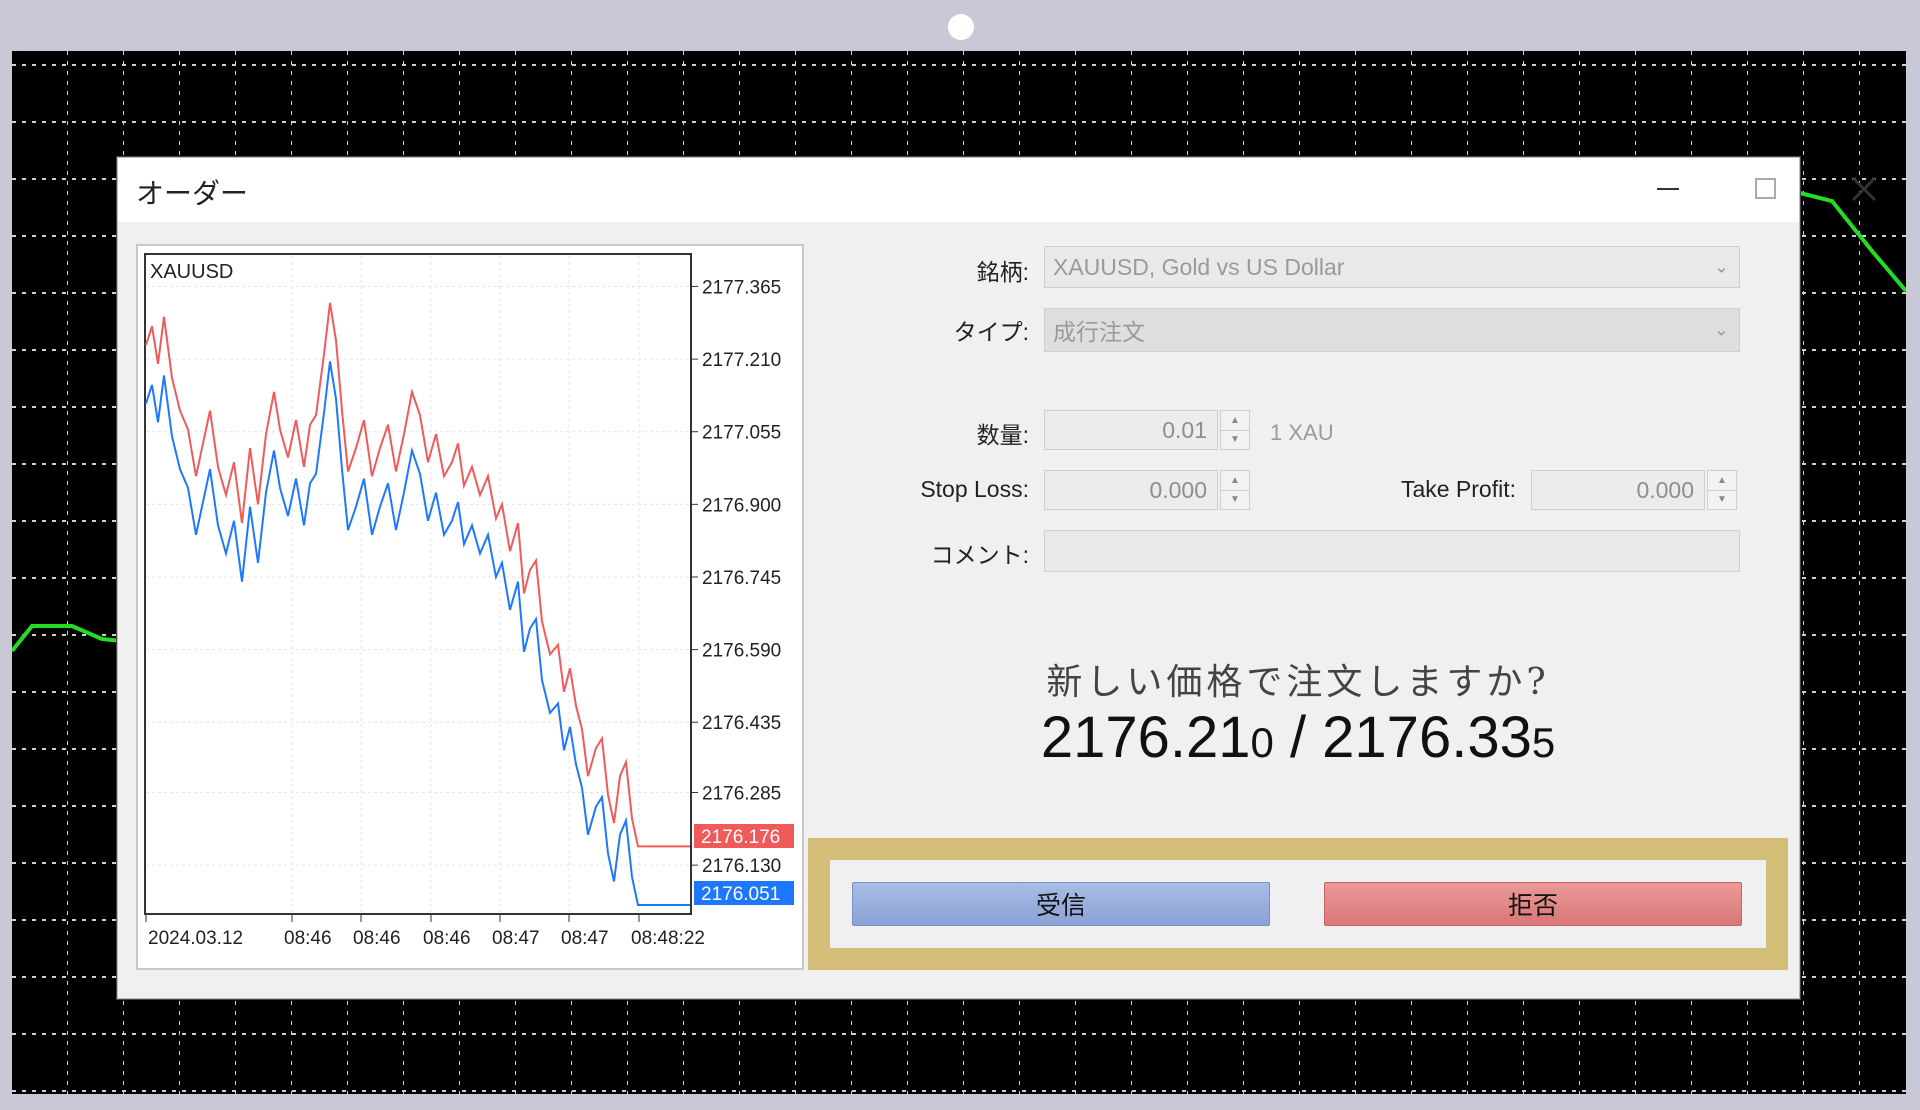  I want to click on symbol-select: XAUUSD, Gold vs US Dollar ⌄, so click(1392, 267).